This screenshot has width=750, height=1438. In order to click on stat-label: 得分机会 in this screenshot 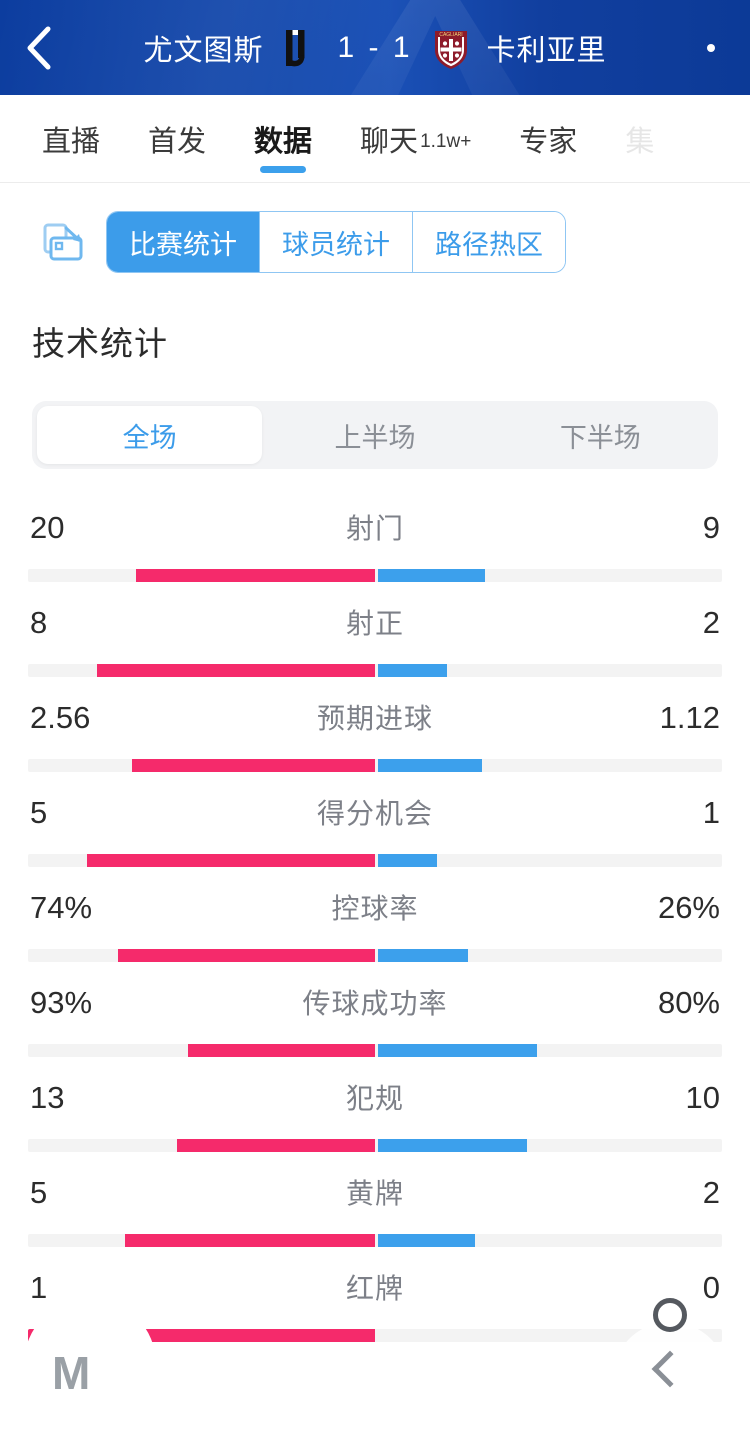, I will do `click(374, 813)`.